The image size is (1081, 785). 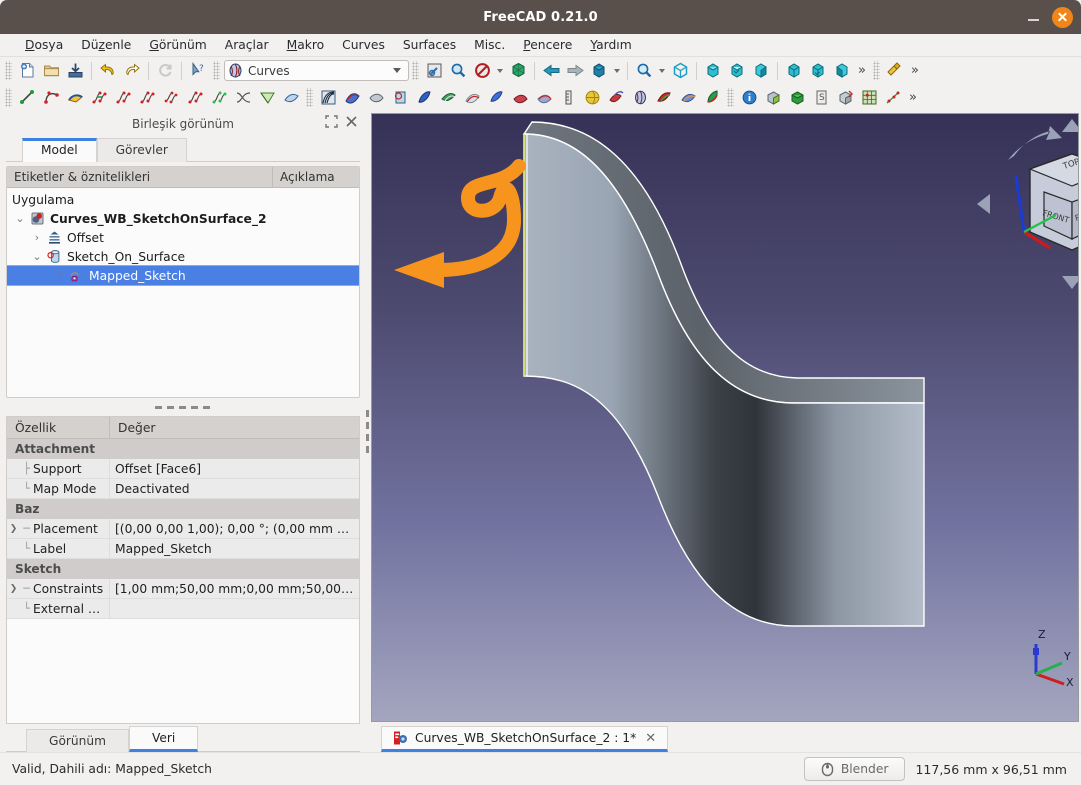 I want to click on isocurve-icon, so click(x=291, y=97).